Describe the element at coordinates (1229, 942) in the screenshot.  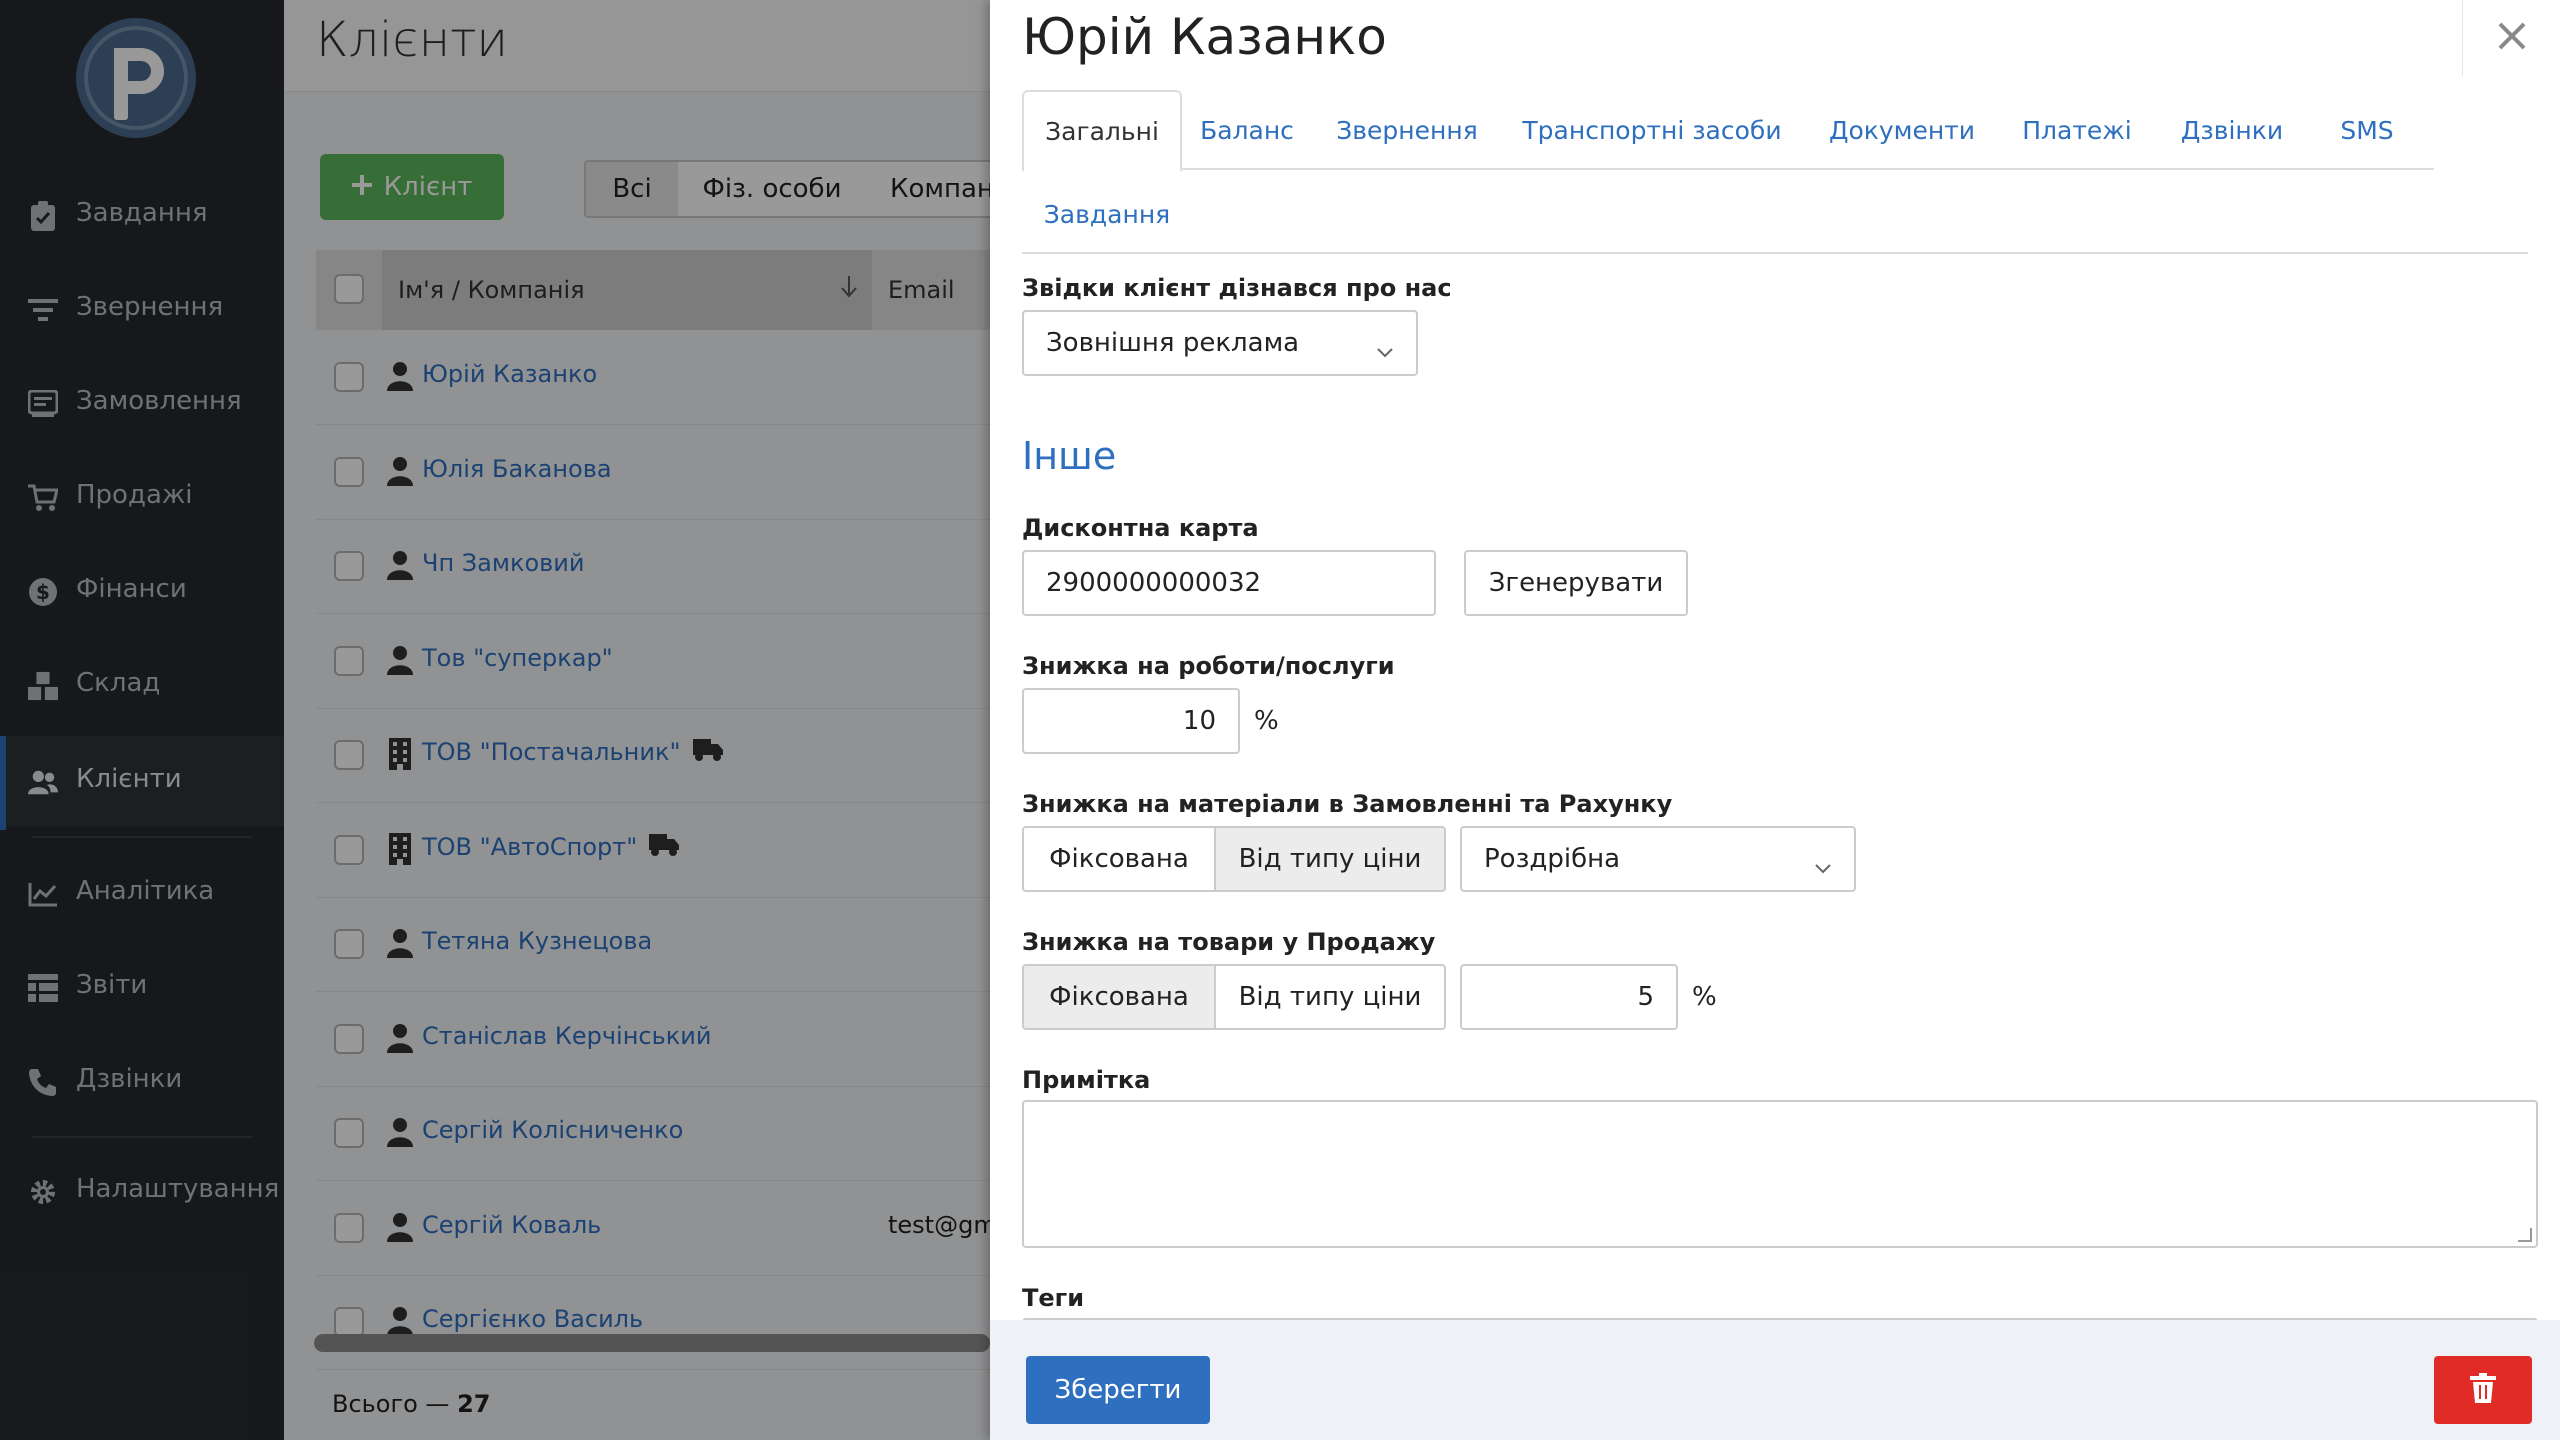
I see `goods-discount-label: Знижка на товари у Продажу` at that location.